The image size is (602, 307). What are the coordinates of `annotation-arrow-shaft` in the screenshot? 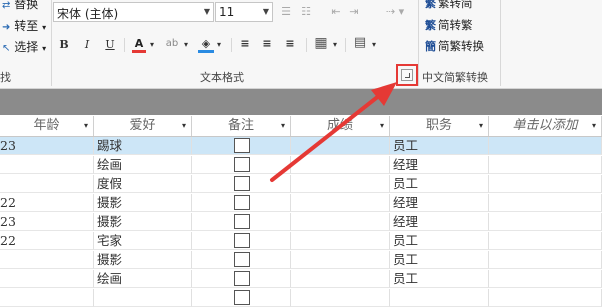 It's located at (326, 137).